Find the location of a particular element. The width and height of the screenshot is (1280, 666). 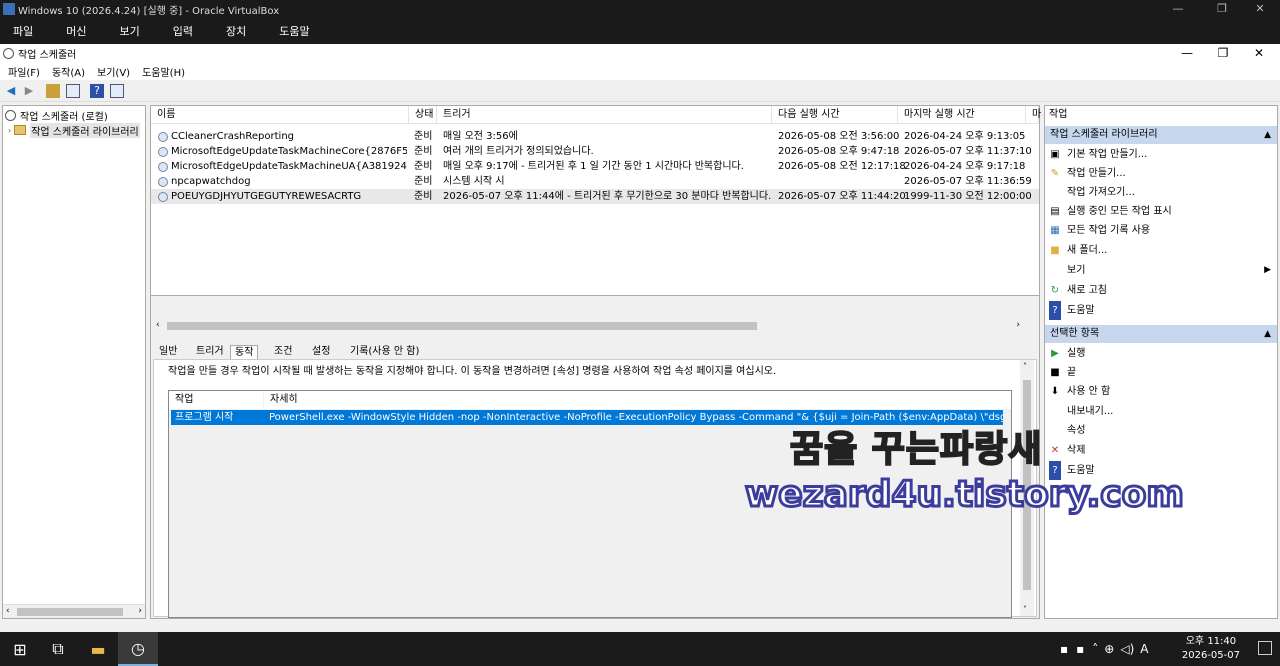

col-details: 자세히 is located at coordinates (637, 400).